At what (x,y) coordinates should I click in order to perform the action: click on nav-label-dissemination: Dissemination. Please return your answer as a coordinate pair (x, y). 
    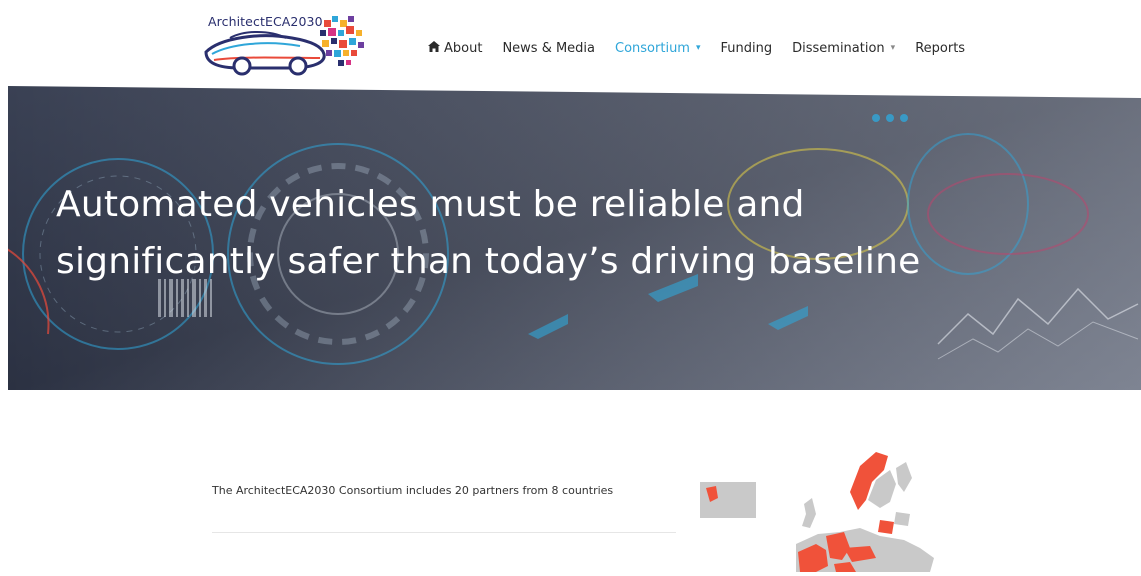
    Looking at the image, I should click on (838, 48).